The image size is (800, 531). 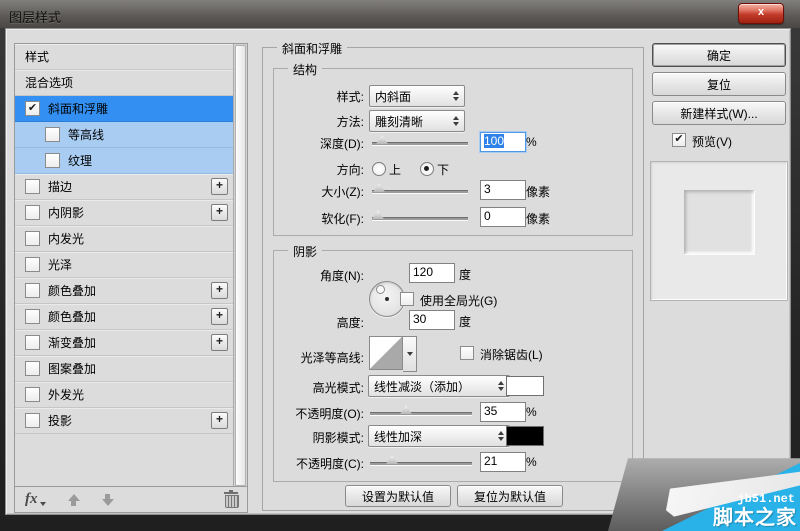 What do you see at coordinates (338, 388) in the screenshot?
I see `highlight-mode-label: 高光模式:` at bounding box center [338, 388].